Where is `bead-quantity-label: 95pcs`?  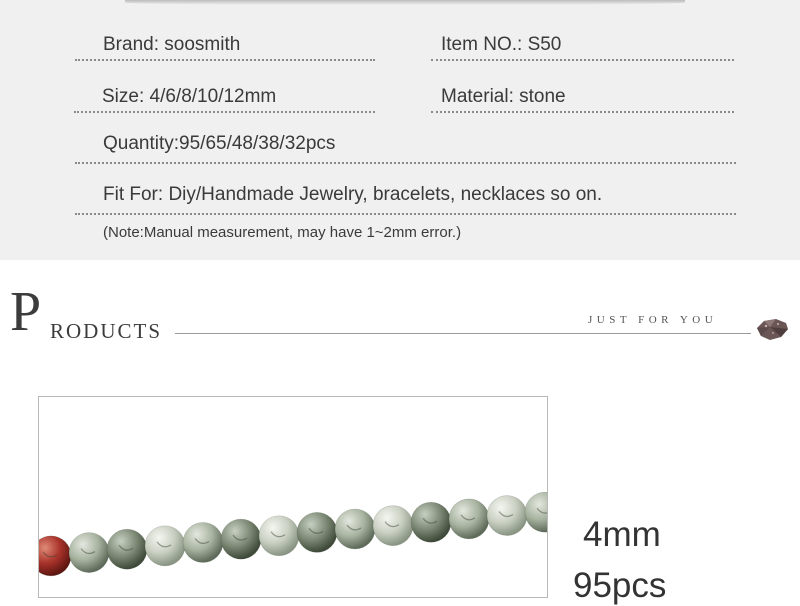 bead-quantity-label: 95pcs is located at coordinates (620, 585).